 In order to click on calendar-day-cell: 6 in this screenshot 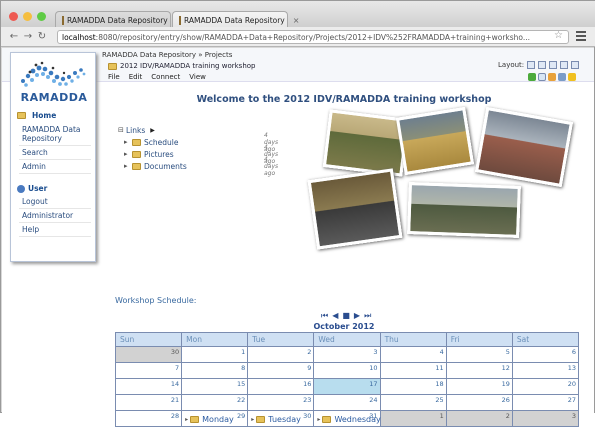, I will do `click(545, 354)`.